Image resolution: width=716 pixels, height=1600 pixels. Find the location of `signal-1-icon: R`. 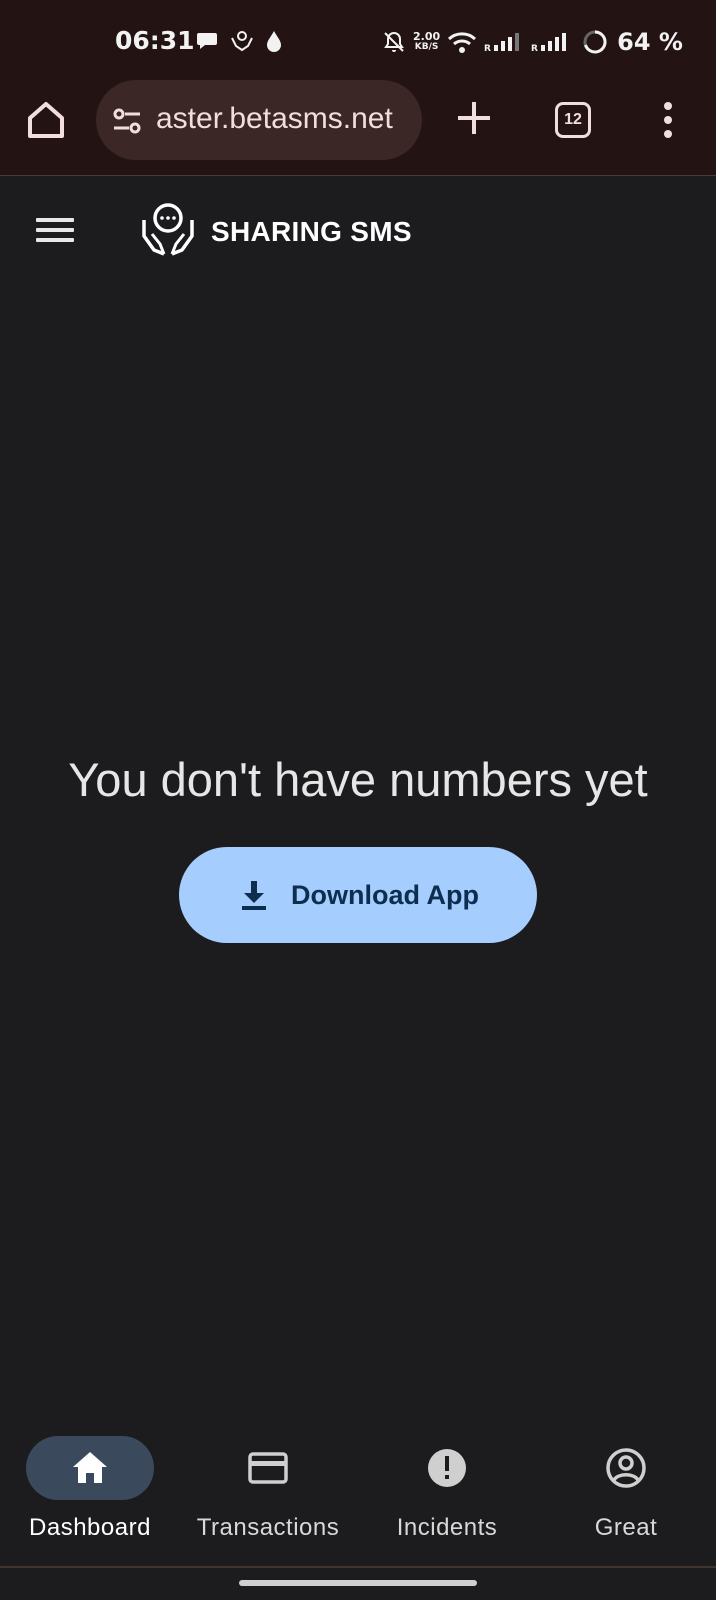

signal-1-icon: R is located at coordinates (502, 43).